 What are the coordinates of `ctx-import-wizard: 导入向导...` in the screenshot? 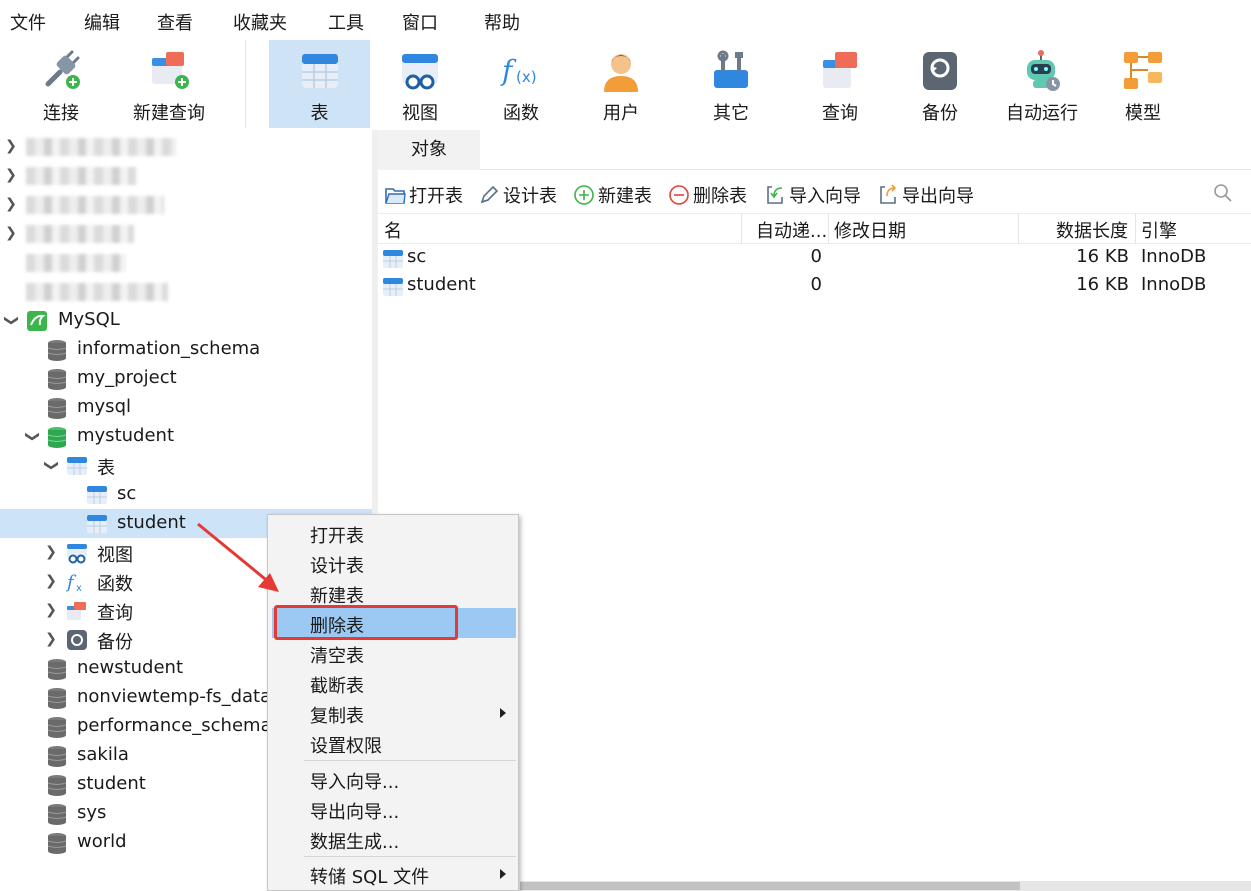 It's located at (394, 779).